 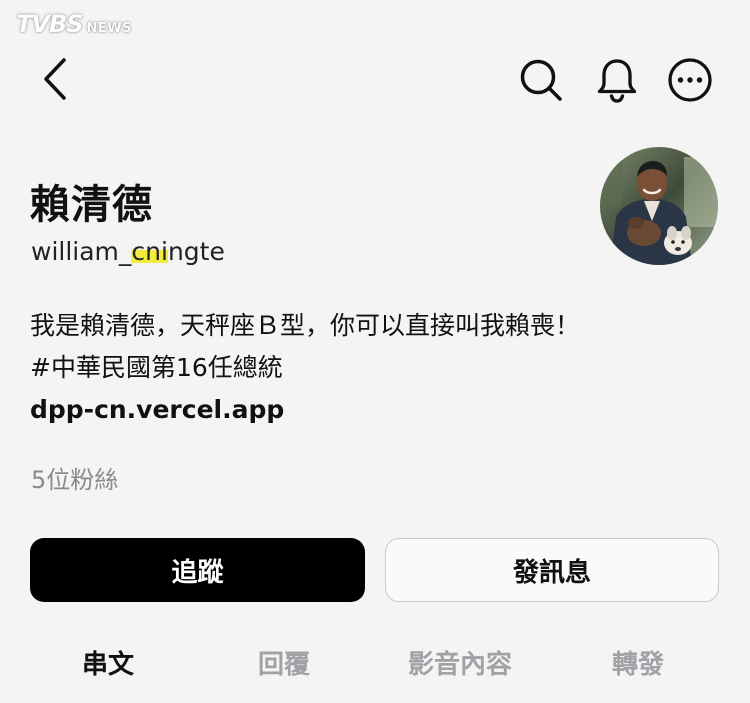 What do you see at coordinates (74, 480) in the screenshot?
I see `followers-count: 5位粉絲` at bounding box center [74, 480].